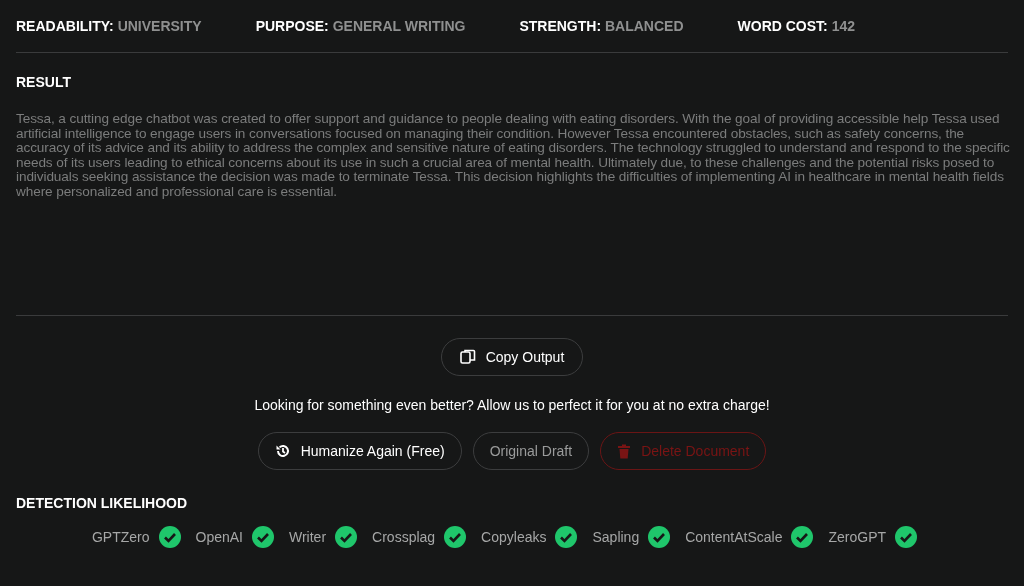  I want to click on detector-name: Crossplag, so click(404, 537).